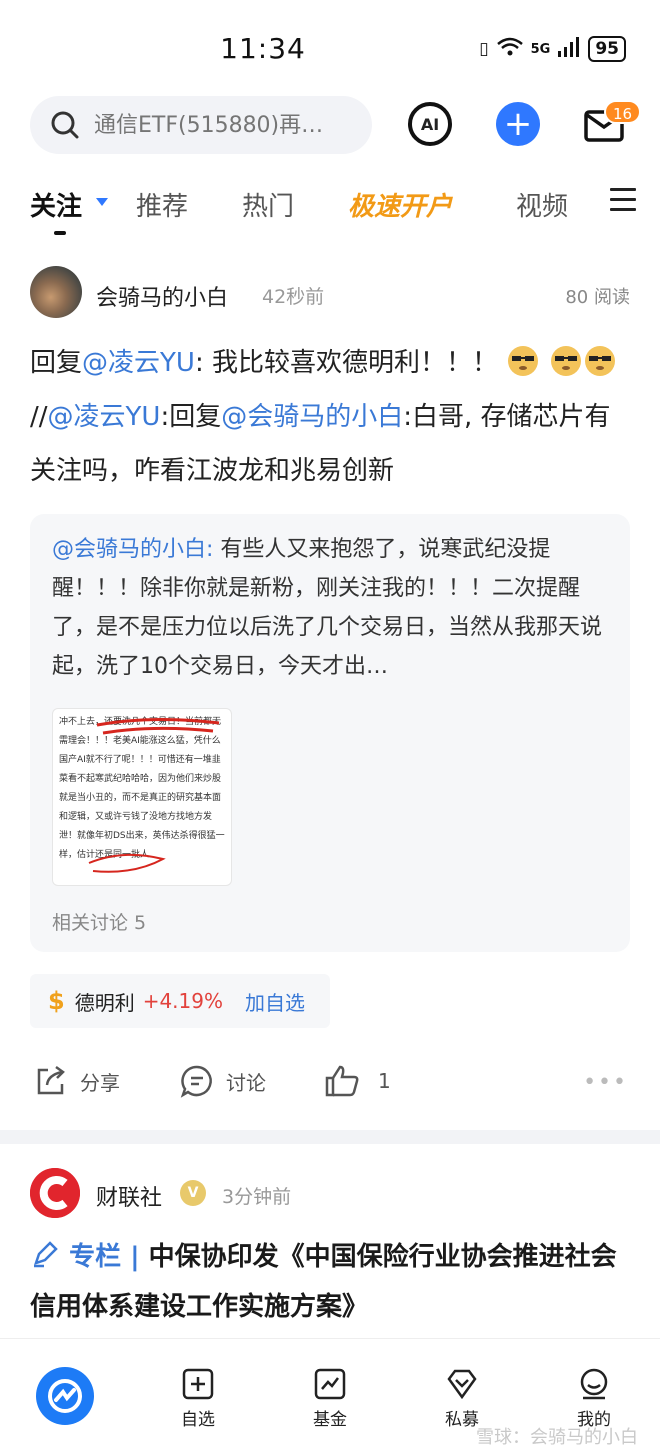 The height and width of the screenshot is (1452, 660). I want to click on nav-watchlist: 自选, so click(198, 1398).